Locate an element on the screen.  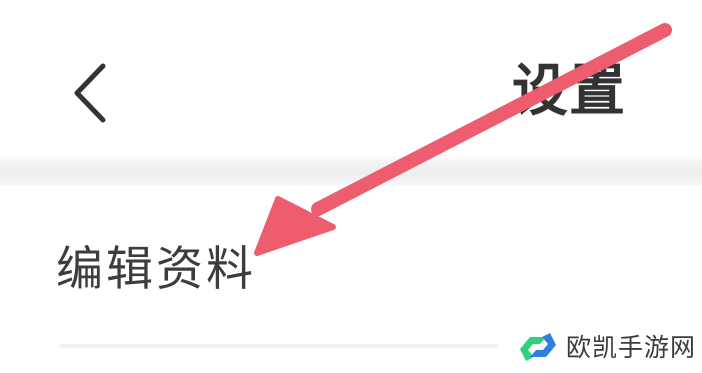
back-button is located at coordinates (90, 92).